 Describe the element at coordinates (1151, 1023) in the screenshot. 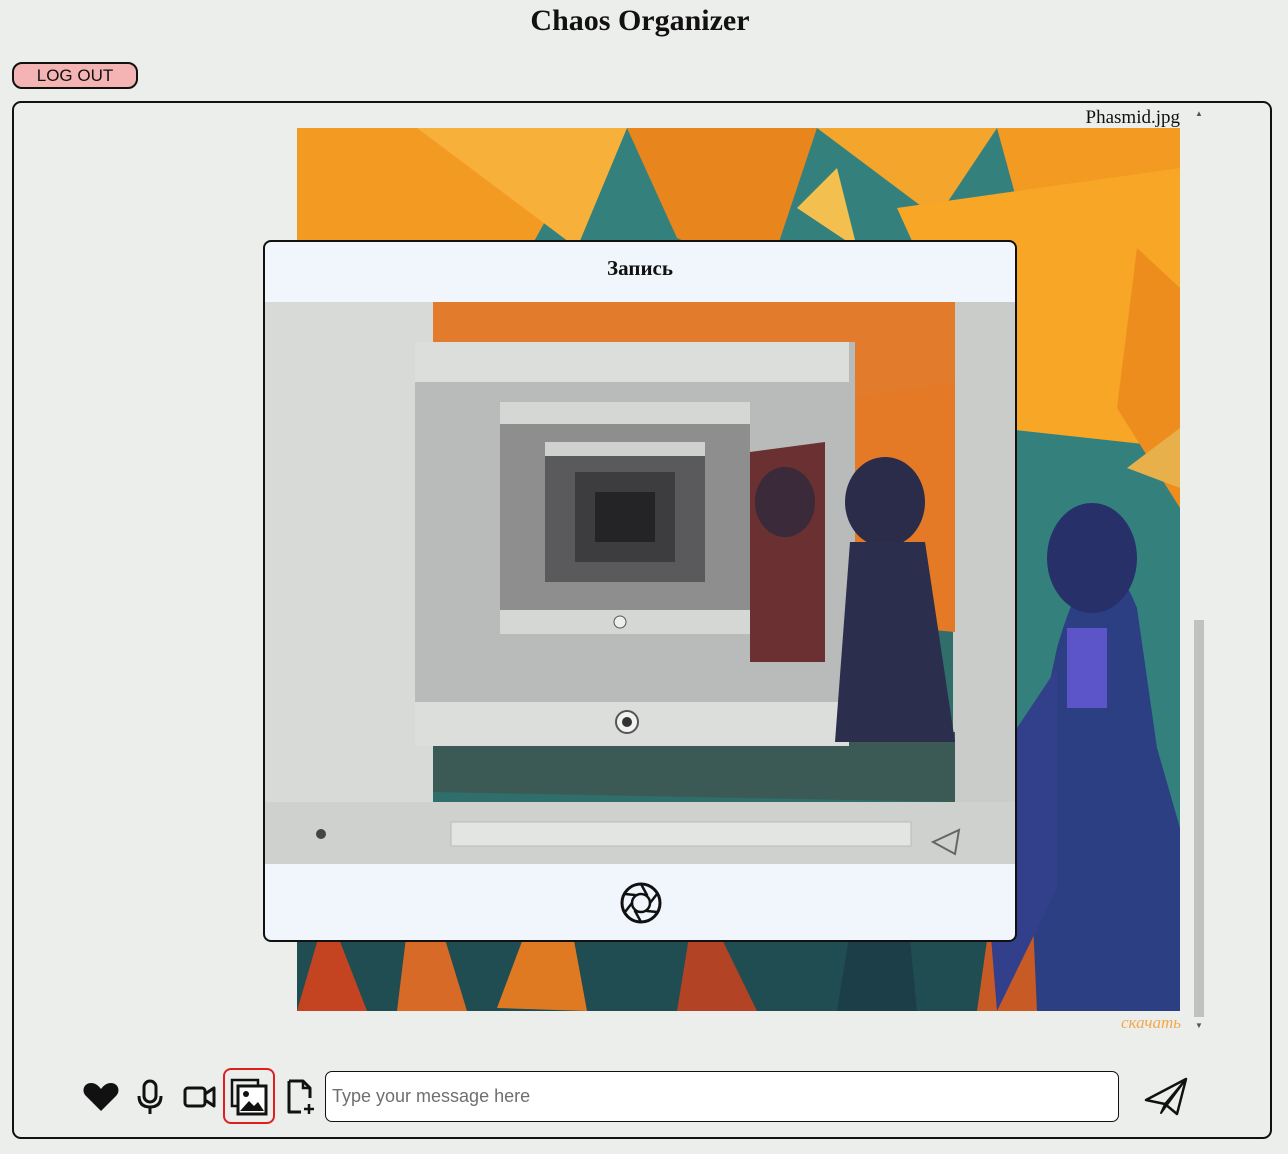

I see `download-link: скачать` at that location.